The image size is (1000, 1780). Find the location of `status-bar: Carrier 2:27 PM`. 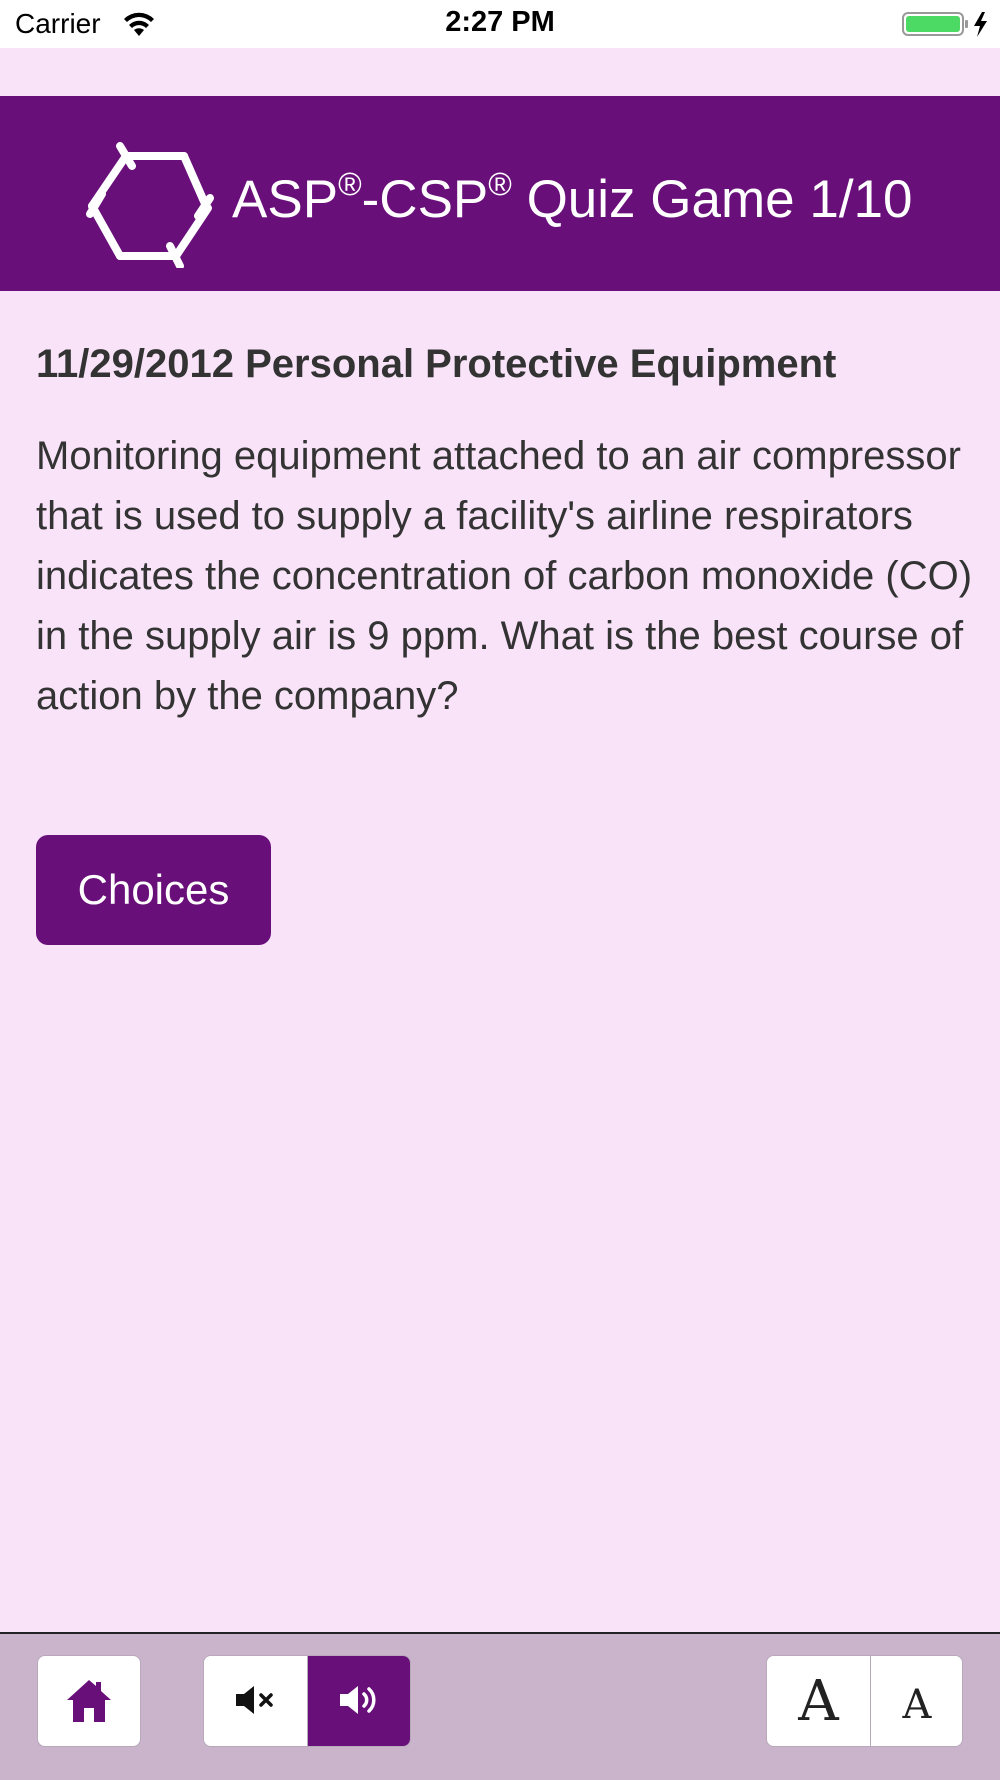

status-bar: Carrier 2:27 PM is located at coordinates (500, 24).